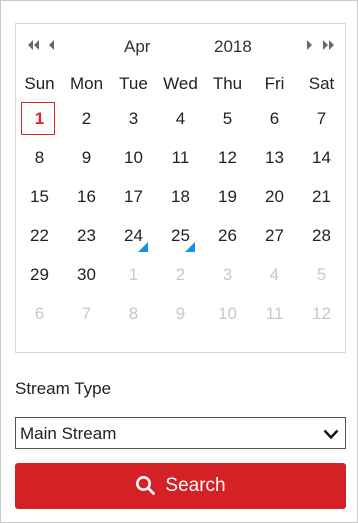 The image size is (358, 523). I want to click on next-month-icon, so click(309, 45).